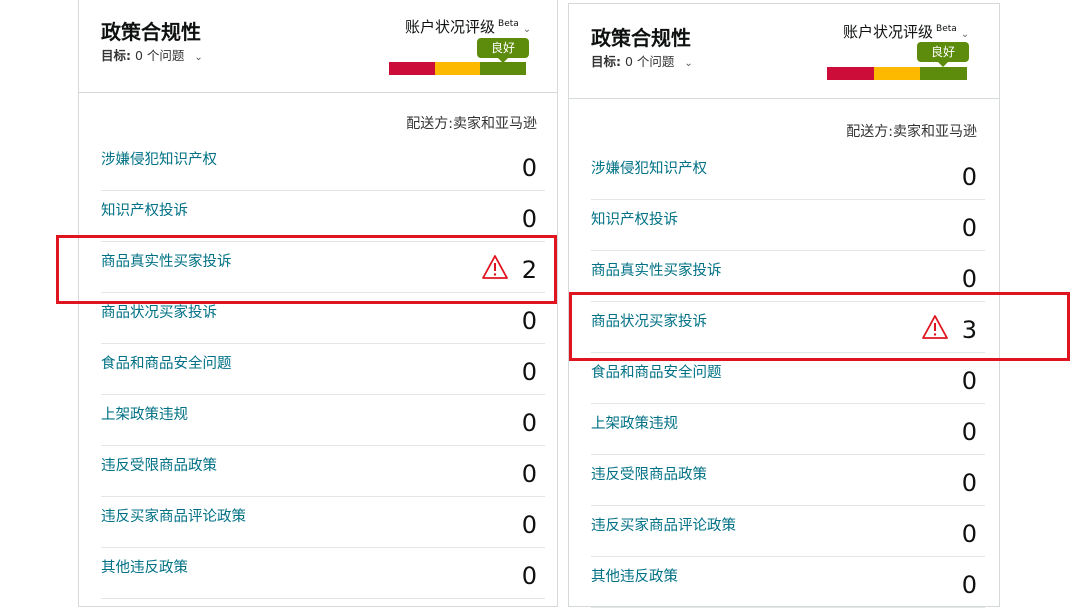  I want to click on metric-link: 商品真实性买家投诉, so click(656, 269).